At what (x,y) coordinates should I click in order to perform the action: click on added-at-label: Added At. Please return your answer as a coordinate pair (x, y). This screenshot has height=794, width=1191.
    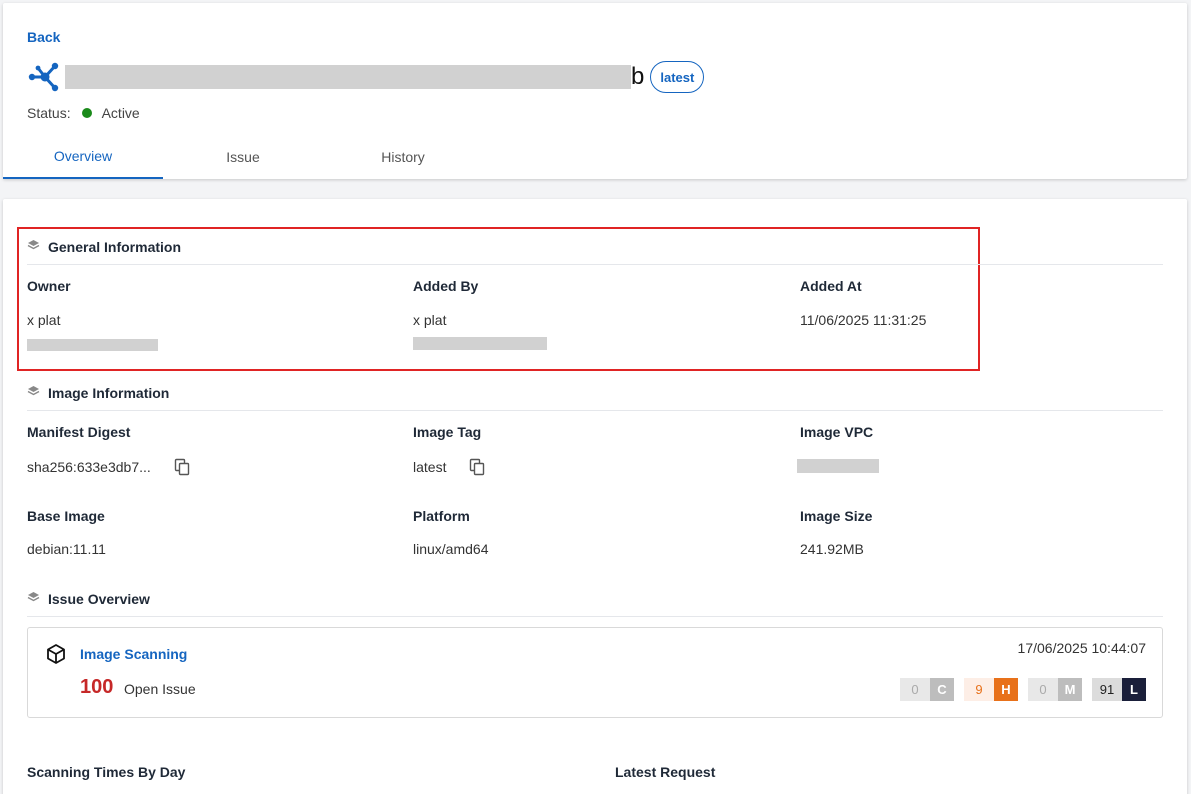
    Looking at the image, I should click on (831, 286).